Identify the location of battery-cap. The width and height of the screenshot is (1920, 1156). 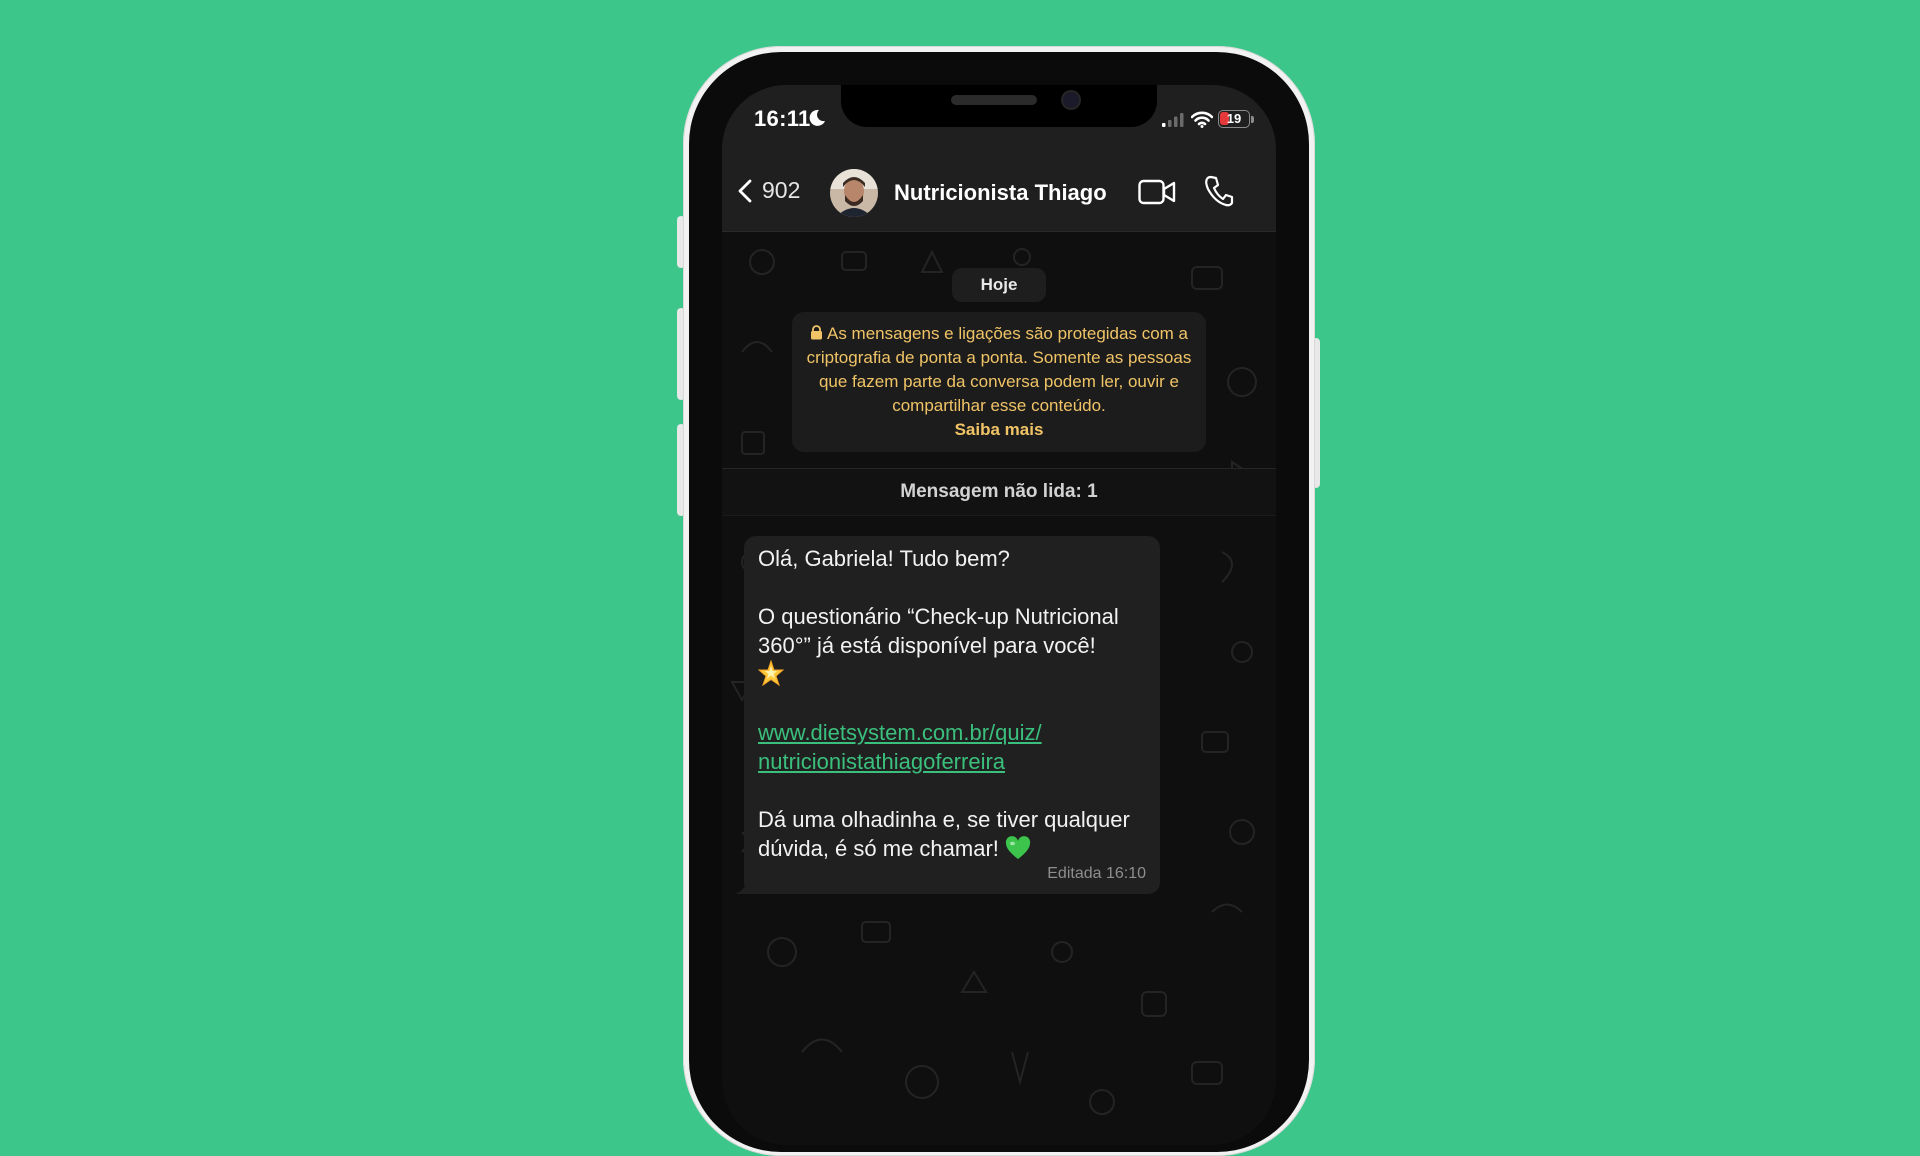
(1252, 119).